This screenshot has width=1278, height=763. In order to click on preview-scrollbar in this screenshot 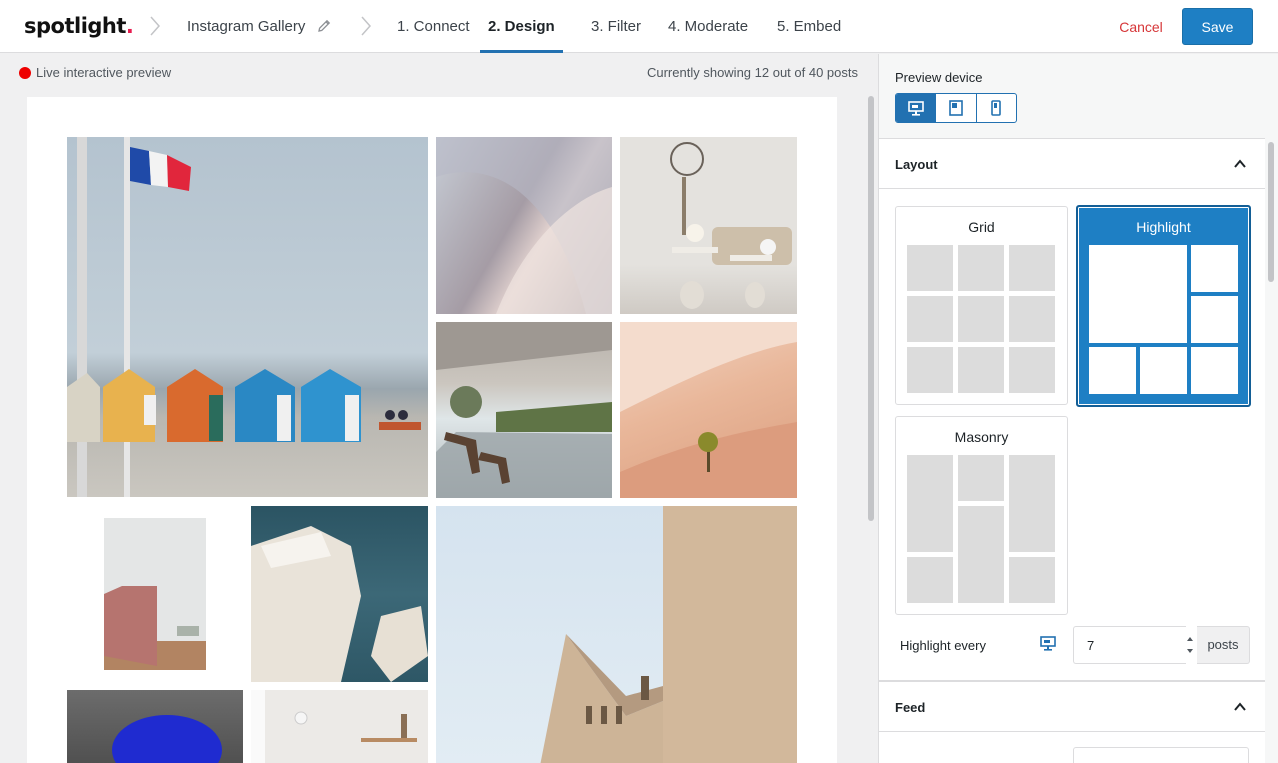, I will do `click(871, 427)`.